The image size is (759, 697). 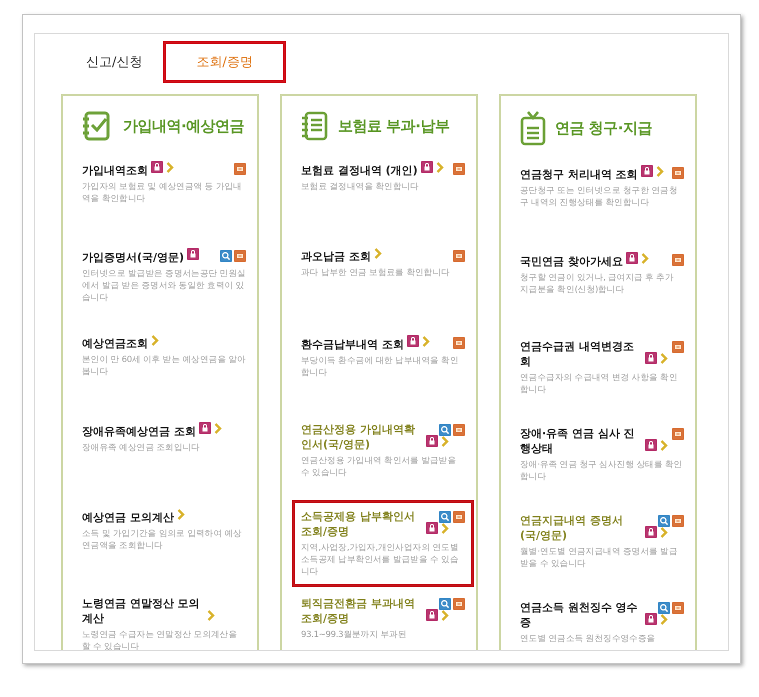 I want to click on item-description: 소득 및 가입기간을 임의로 입력하여 예상연금액을 조회합니다, so click(x=162, y=540).